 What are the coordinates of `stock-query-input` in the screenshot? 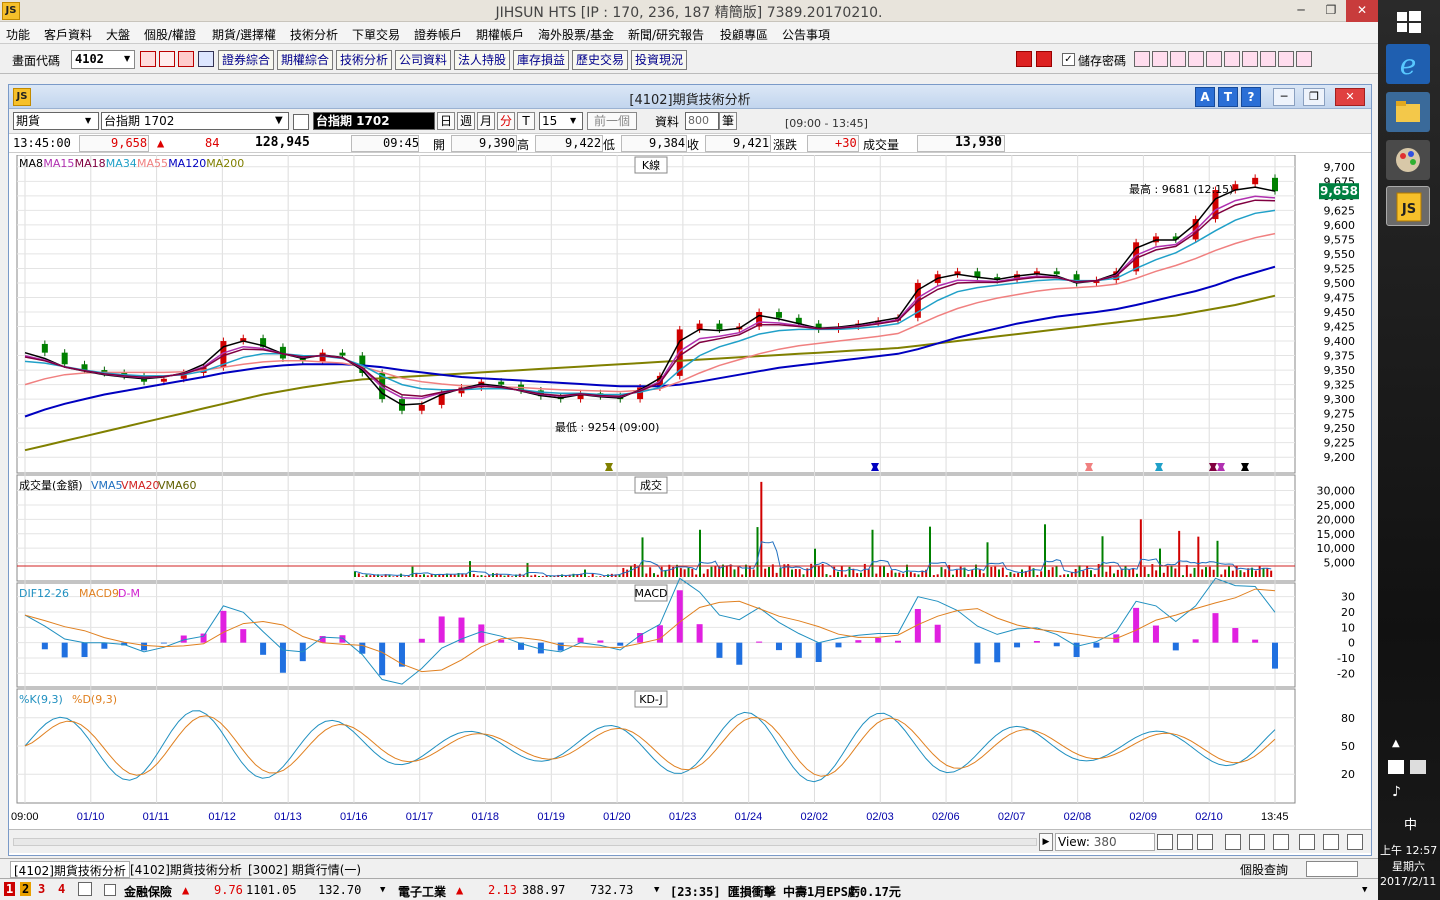 It's located at (1332, 869).